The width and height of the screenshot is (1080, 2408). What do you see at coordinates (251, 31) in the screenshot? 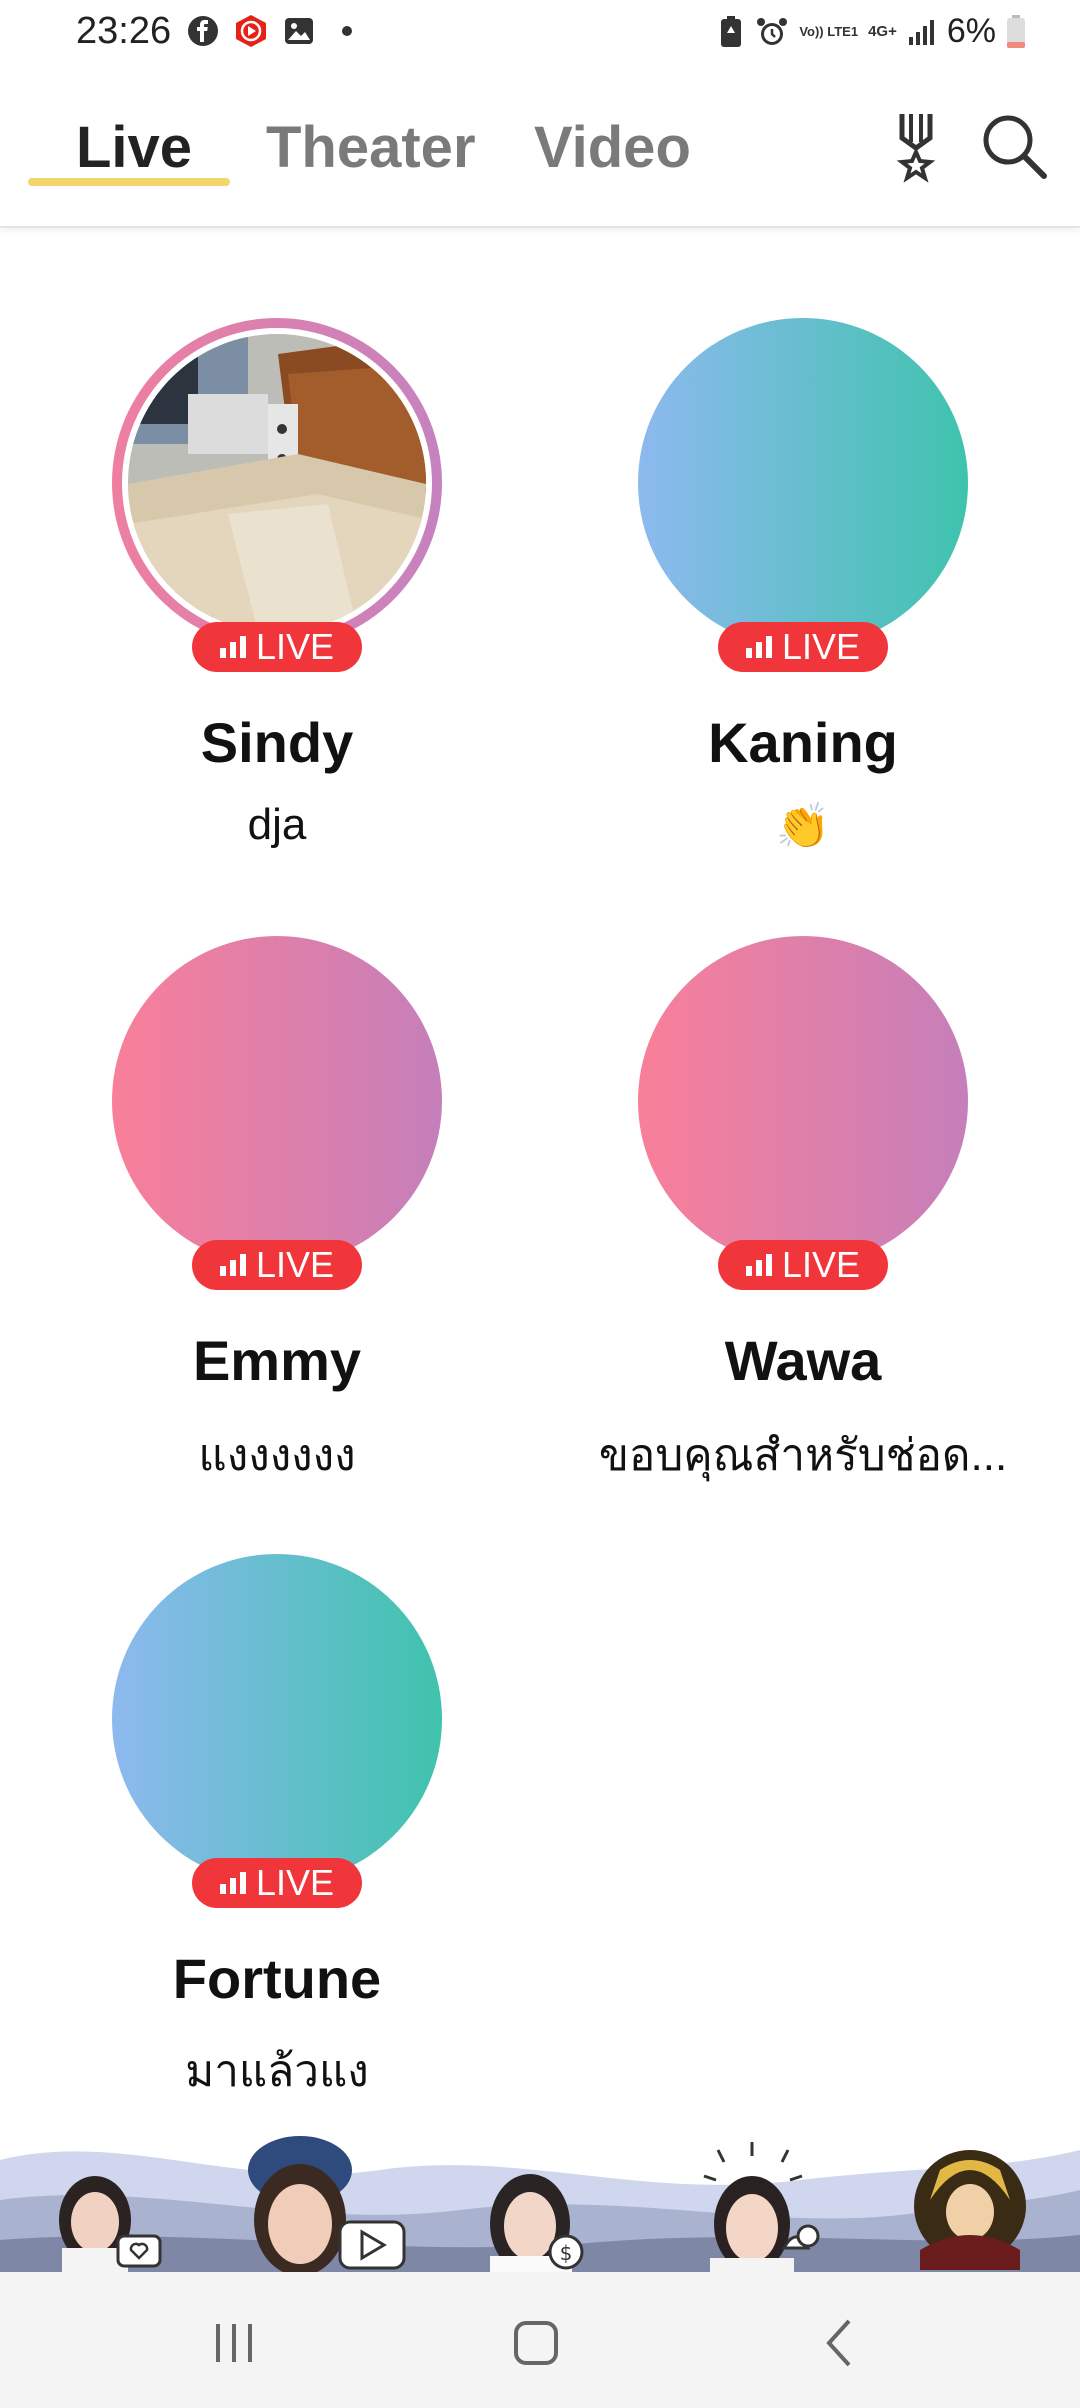
I see `youtube-music-icon` at bounding box center [251, 31].